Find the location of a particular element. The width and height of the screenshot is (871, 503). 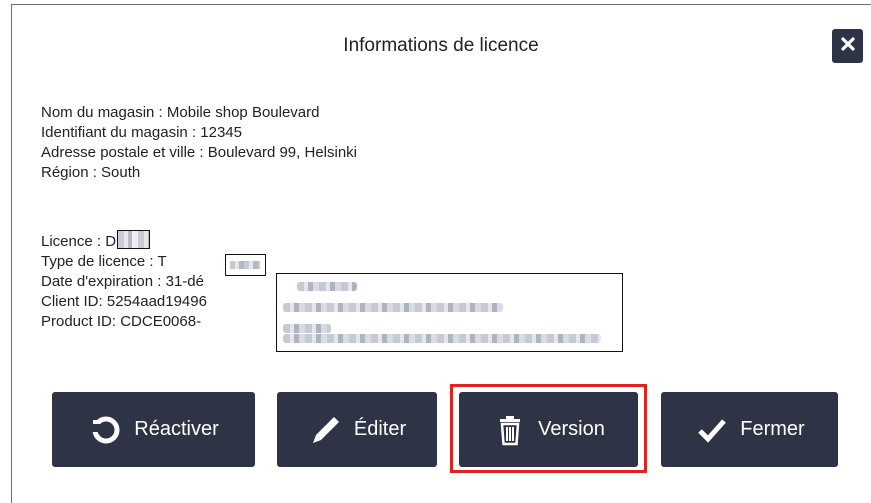

client-id: Client ID: 5254aad19496 is located at coordinates (124, 301).